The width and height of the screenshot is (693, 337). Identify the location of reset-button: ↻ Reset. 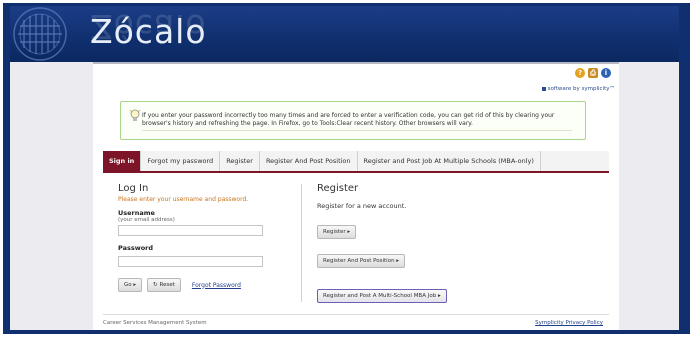
(164, 285).